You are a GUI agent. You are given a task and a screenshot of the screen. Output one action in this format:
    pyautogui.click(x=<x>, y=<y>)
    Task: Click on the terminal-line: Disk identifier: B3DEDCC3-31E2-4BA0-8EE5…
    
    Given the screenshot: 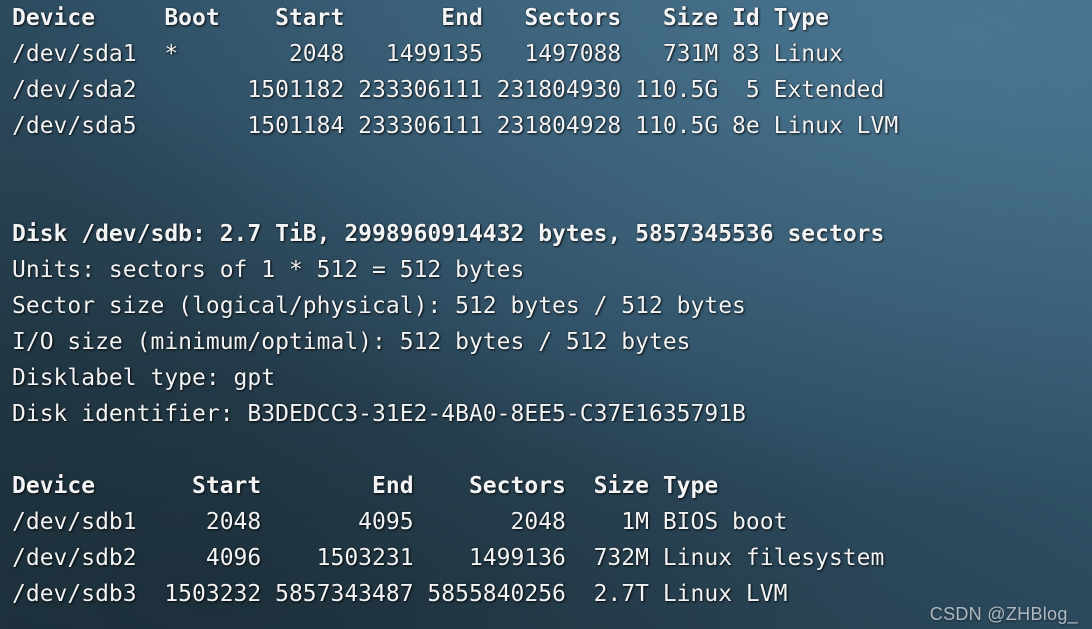 What is the action you would take?
    pyautogui.click(x=379, y=414)
    